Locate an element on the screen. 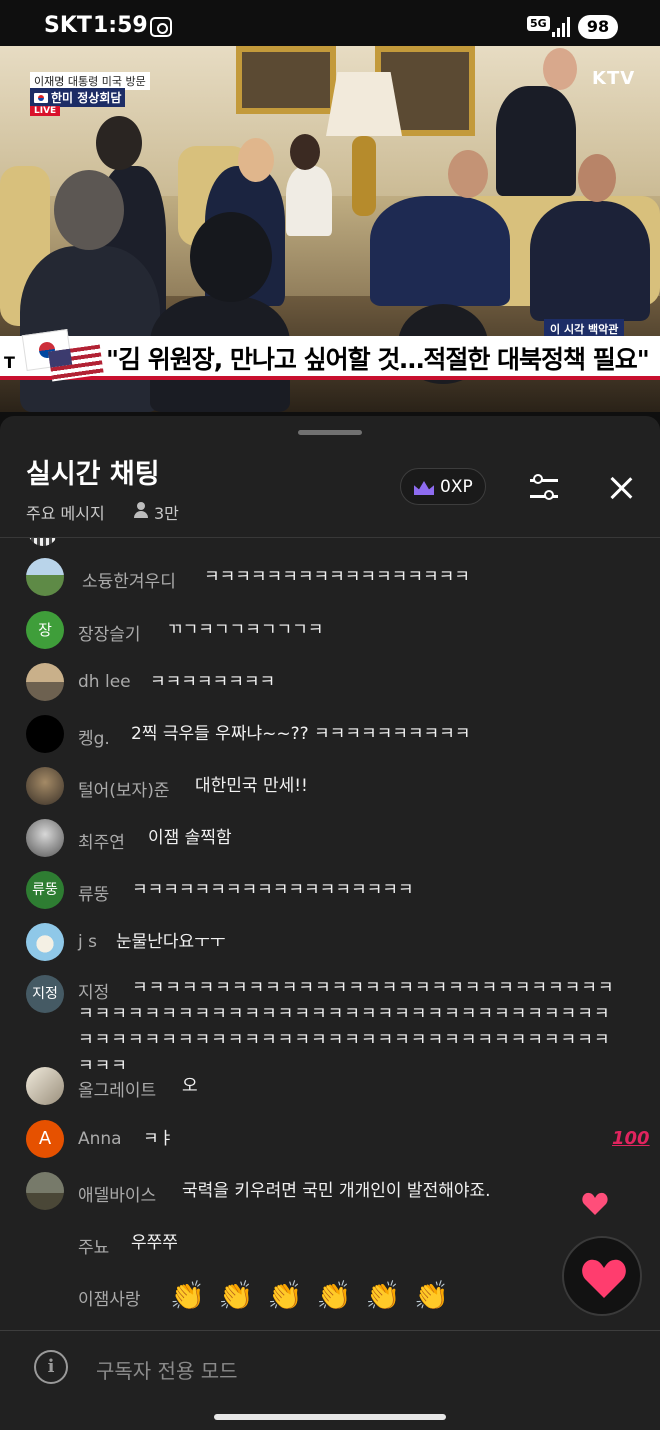 Image resolution: width=660 pixels, height=1430 pixels. author-name: Anna is located at coordinates (100, 1139).